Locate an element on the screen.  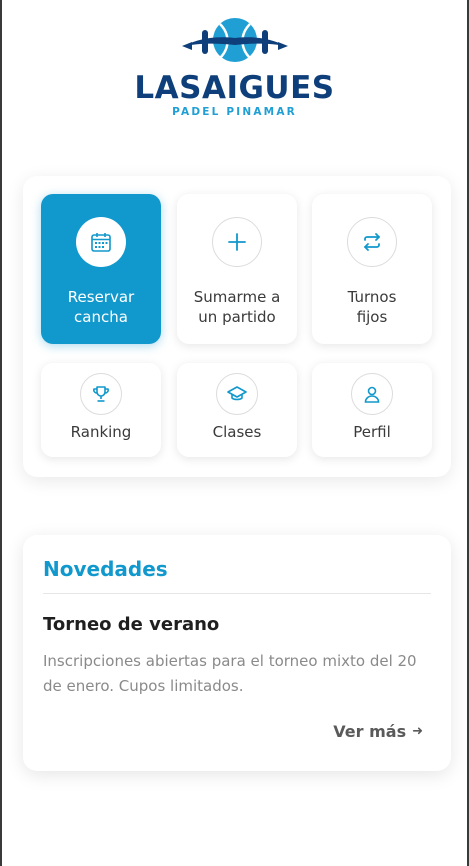
calendar-icon is located at coordinates (101, 242).